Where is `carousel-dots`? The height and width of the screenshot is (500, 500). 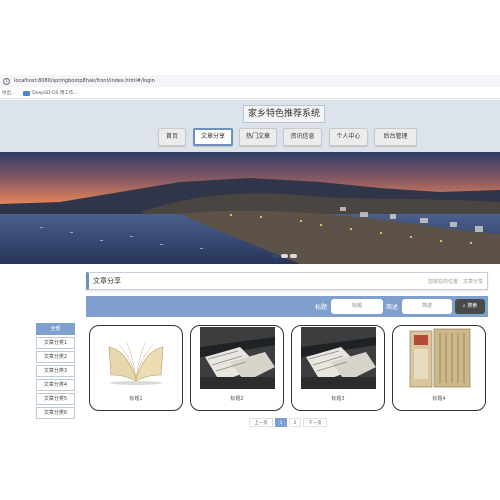 carousel-dots is located at coordinates (284, 256).